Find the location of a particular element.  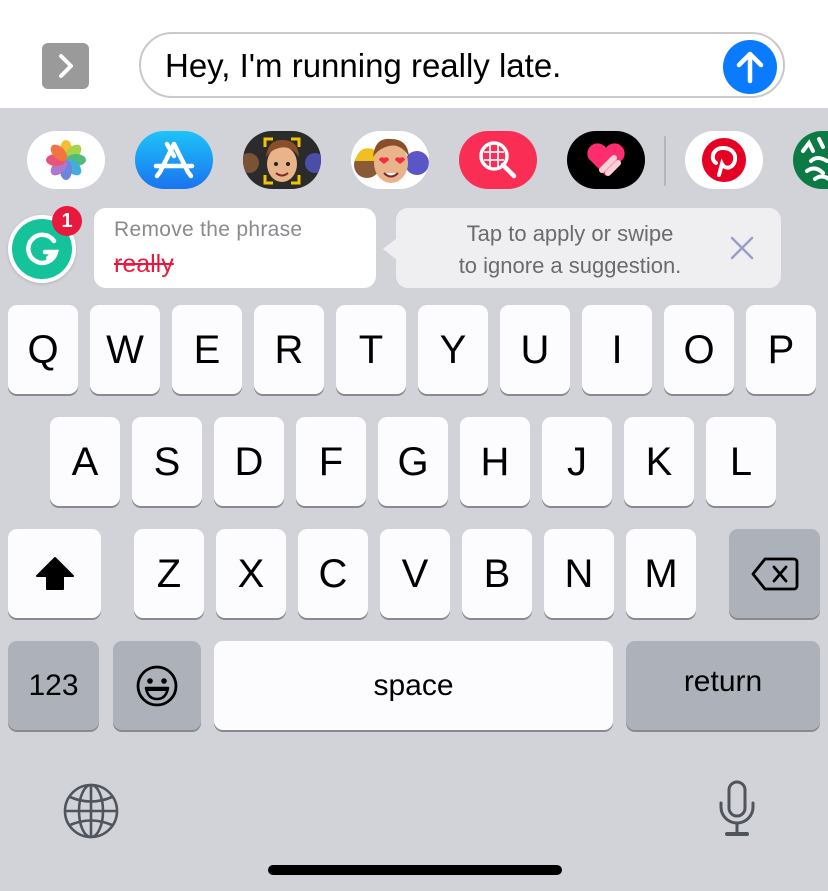

key-label: I is located at coordinates (617, 349).